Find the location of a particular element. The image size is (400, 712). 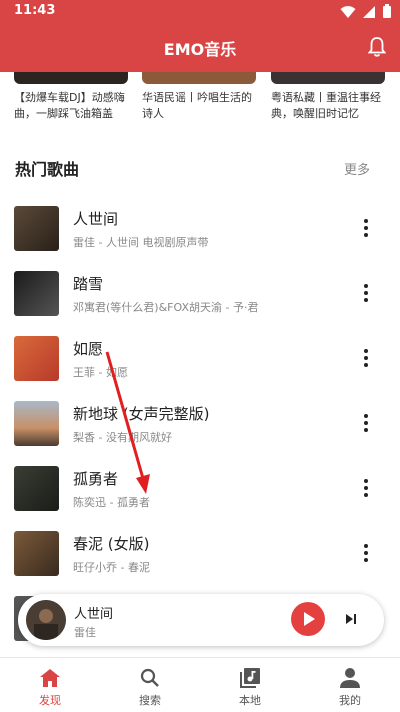

nav-search: 搜索 is located at coordinates (150, 685).